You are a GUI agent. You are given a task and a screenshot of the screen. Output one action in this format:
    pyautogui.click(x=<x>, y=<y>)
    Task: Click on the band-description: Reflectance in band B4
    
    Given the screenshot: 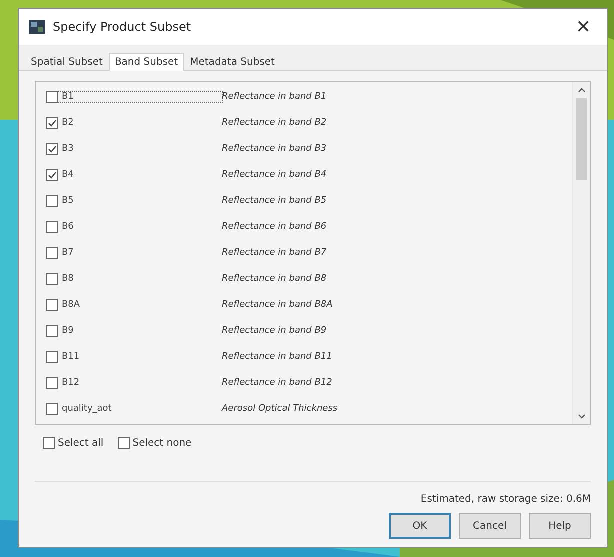 What is the action you would take?
    pyautogui.click(x=274, y=175)
    